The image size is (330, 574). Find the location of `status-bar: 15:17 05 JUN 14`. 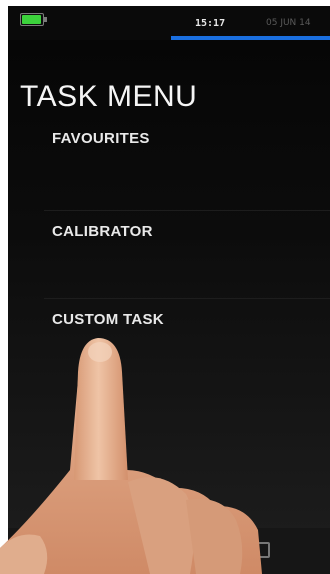

status-bar: 15:17 05 JUN 14 is located at coordinates (169, 23).